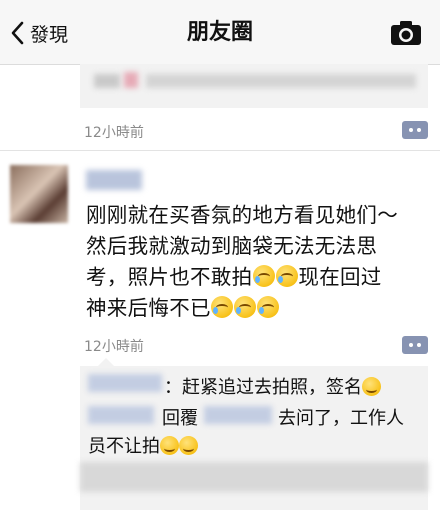 The image size is (440, 510). Describe the element at coordinates (180, 418) in the screenshot. I see `reply-label: 回覆` at that location.